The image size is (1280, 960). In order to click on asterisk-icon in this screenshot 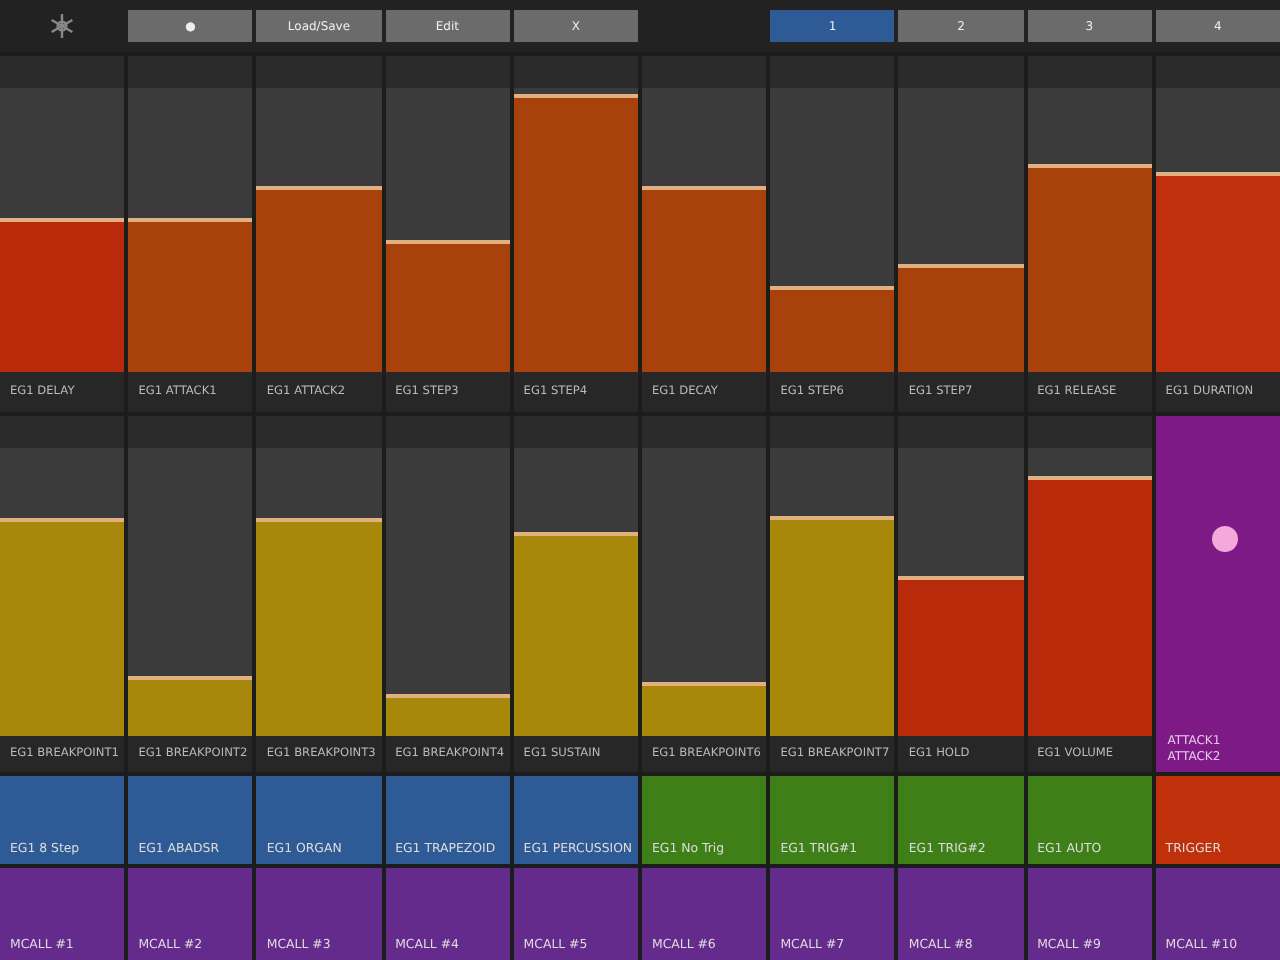, I will do `click(62, 26)`.